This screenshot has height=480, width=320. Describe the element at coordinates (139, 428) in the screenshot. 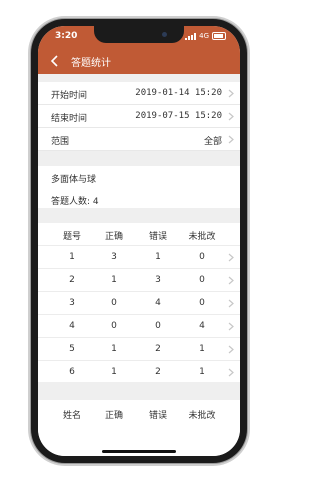

I see `student-table: 姓名 正确 错误 未批改` at that location.